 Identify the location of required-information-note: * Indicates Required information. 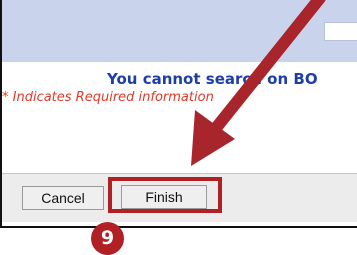
(108, 97).